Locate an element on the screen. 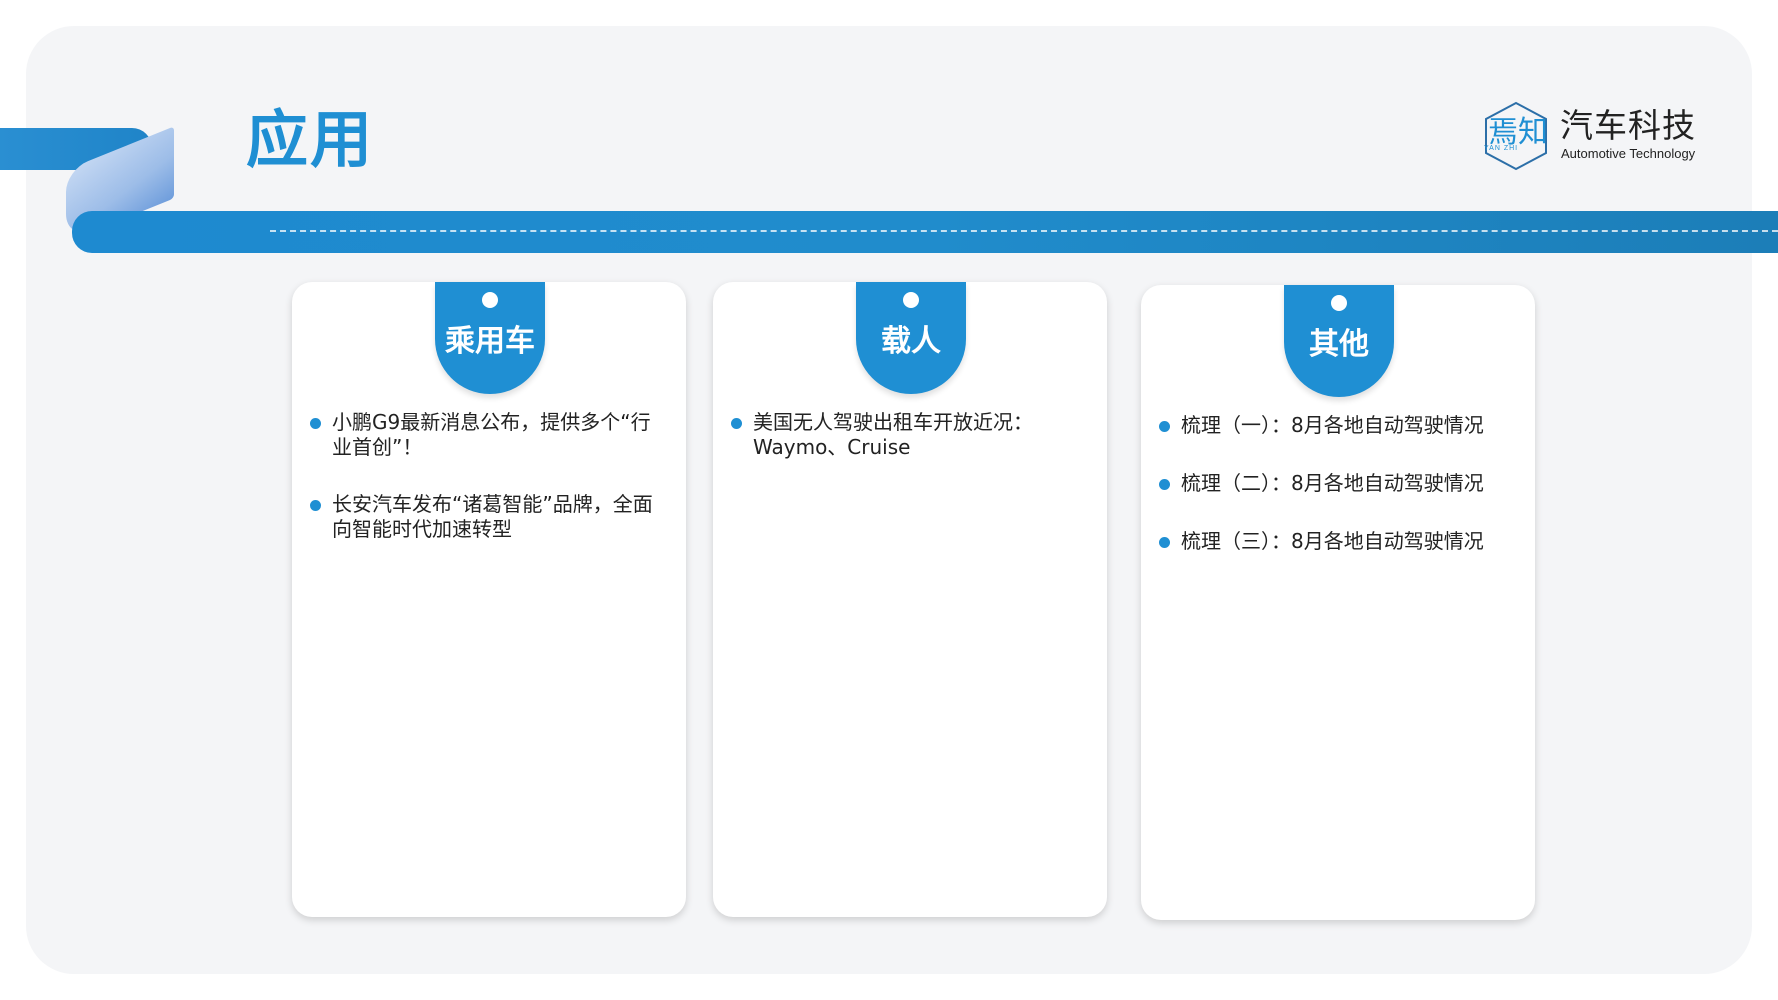 This screenshot has width=1778, height=1000. card-label: 载人 is located at coordinates (911, 341).